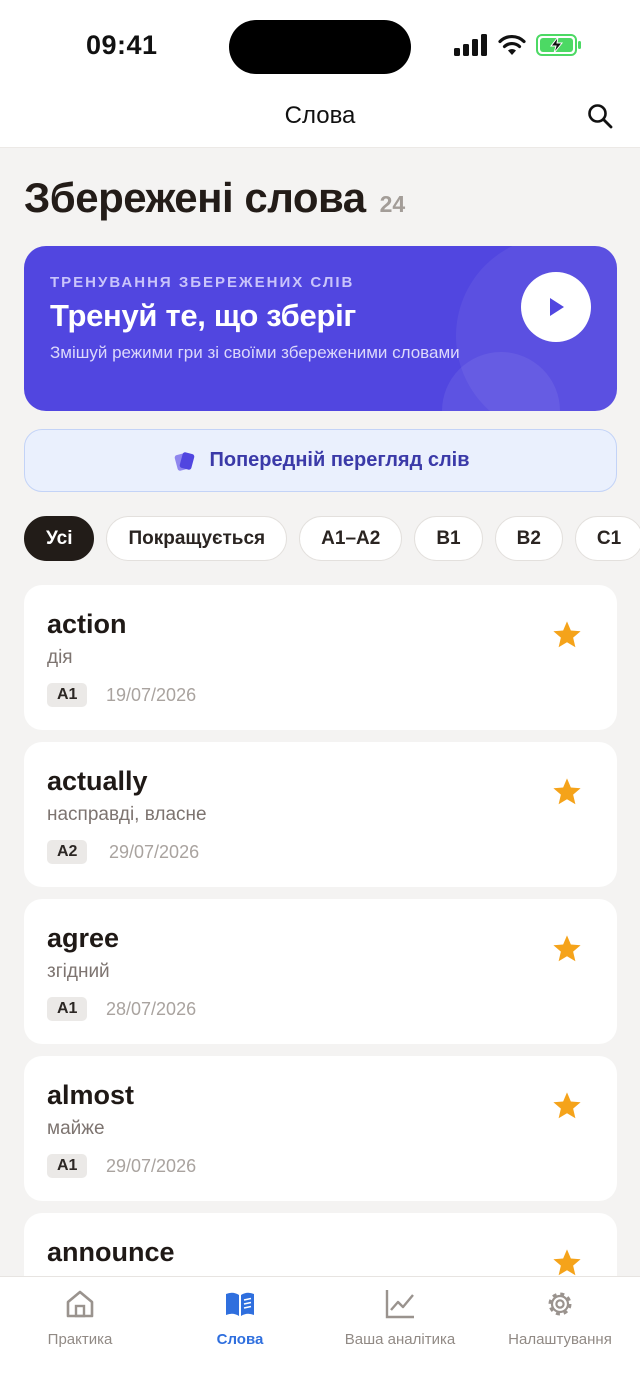 The image size is (640, 1391). Describe the element at coordinates (151, 1009) in the screenshot. I see `saved-date: 28/07/2026` at that location.